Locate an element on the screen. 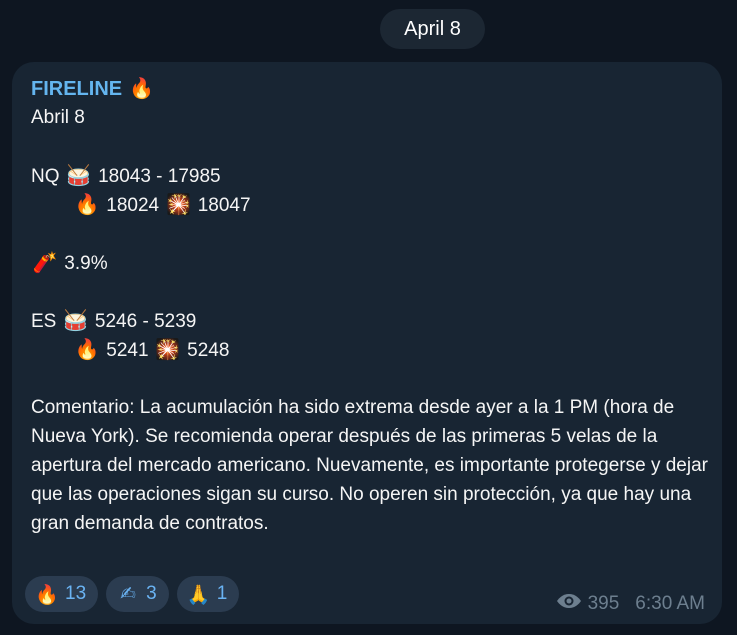 The height and width of the screenshot is (635, 737). reaction-writing-hand: ✍ 3 is located at coordinates (137, 594).